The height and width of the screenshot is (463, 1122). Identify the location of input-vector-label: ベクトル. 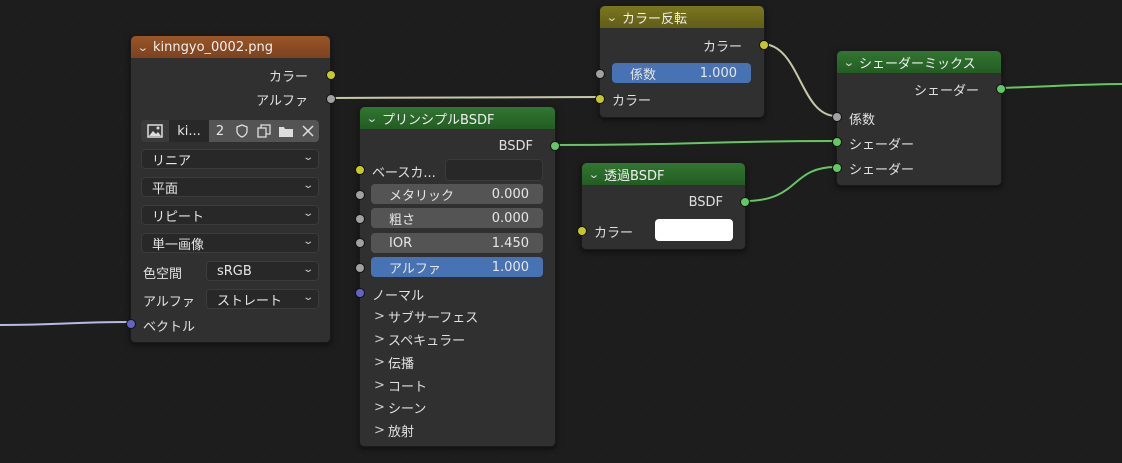
(169, 327).